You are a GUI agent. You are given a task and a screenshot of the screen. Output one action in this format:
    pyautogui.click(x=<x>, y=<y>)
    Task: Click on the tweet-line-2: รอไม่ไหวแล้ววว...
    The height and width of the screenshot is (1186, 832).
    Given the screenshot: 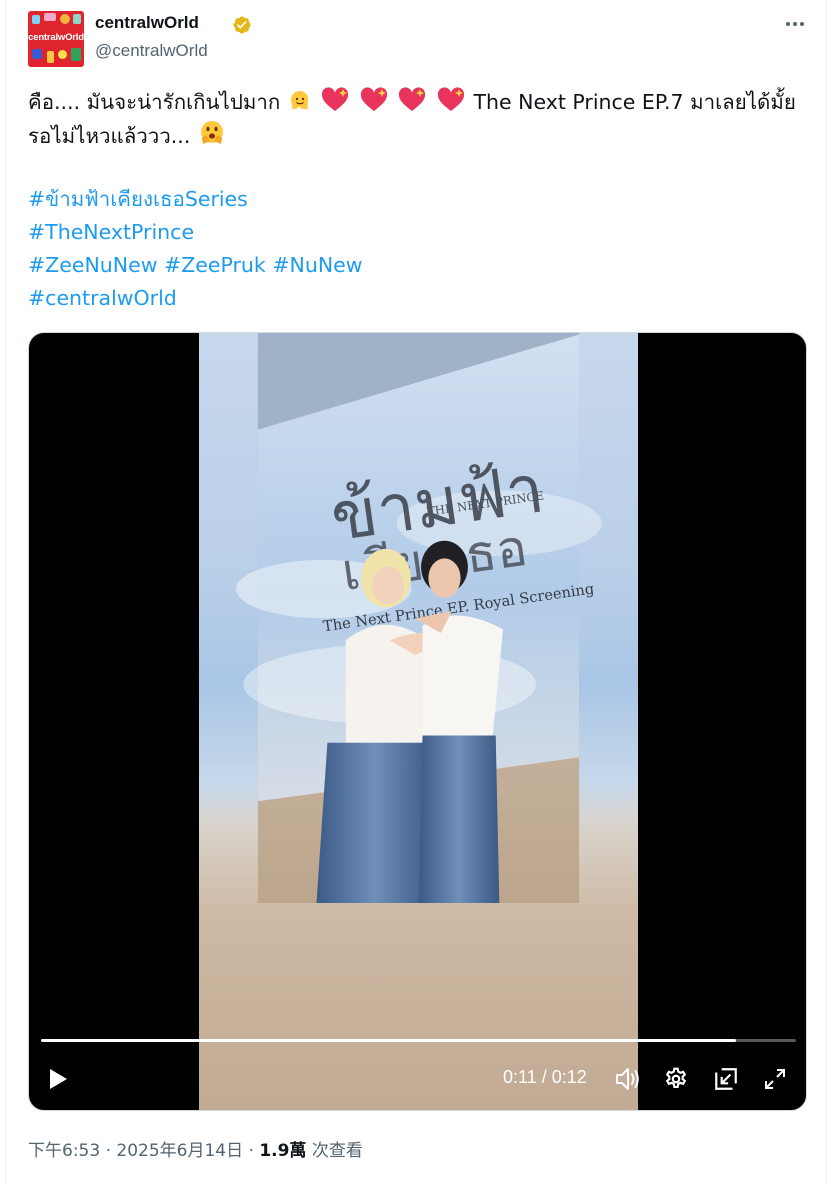 What is the action you would take?
    pyautogui.click(x=418, y=136)
    